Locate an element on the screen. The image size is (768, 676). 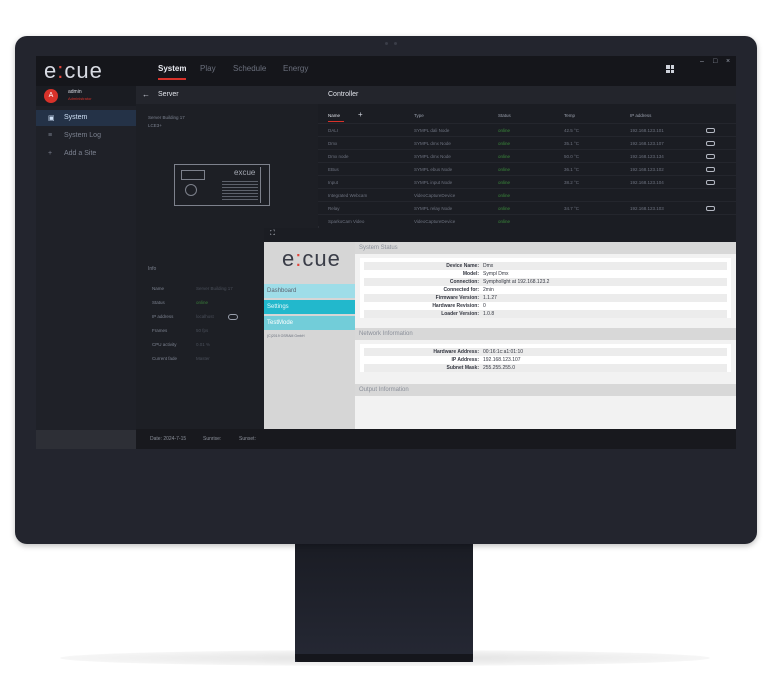
copyright: (C)2019 OSRAM GmbH is located at coordinates (286, 336).